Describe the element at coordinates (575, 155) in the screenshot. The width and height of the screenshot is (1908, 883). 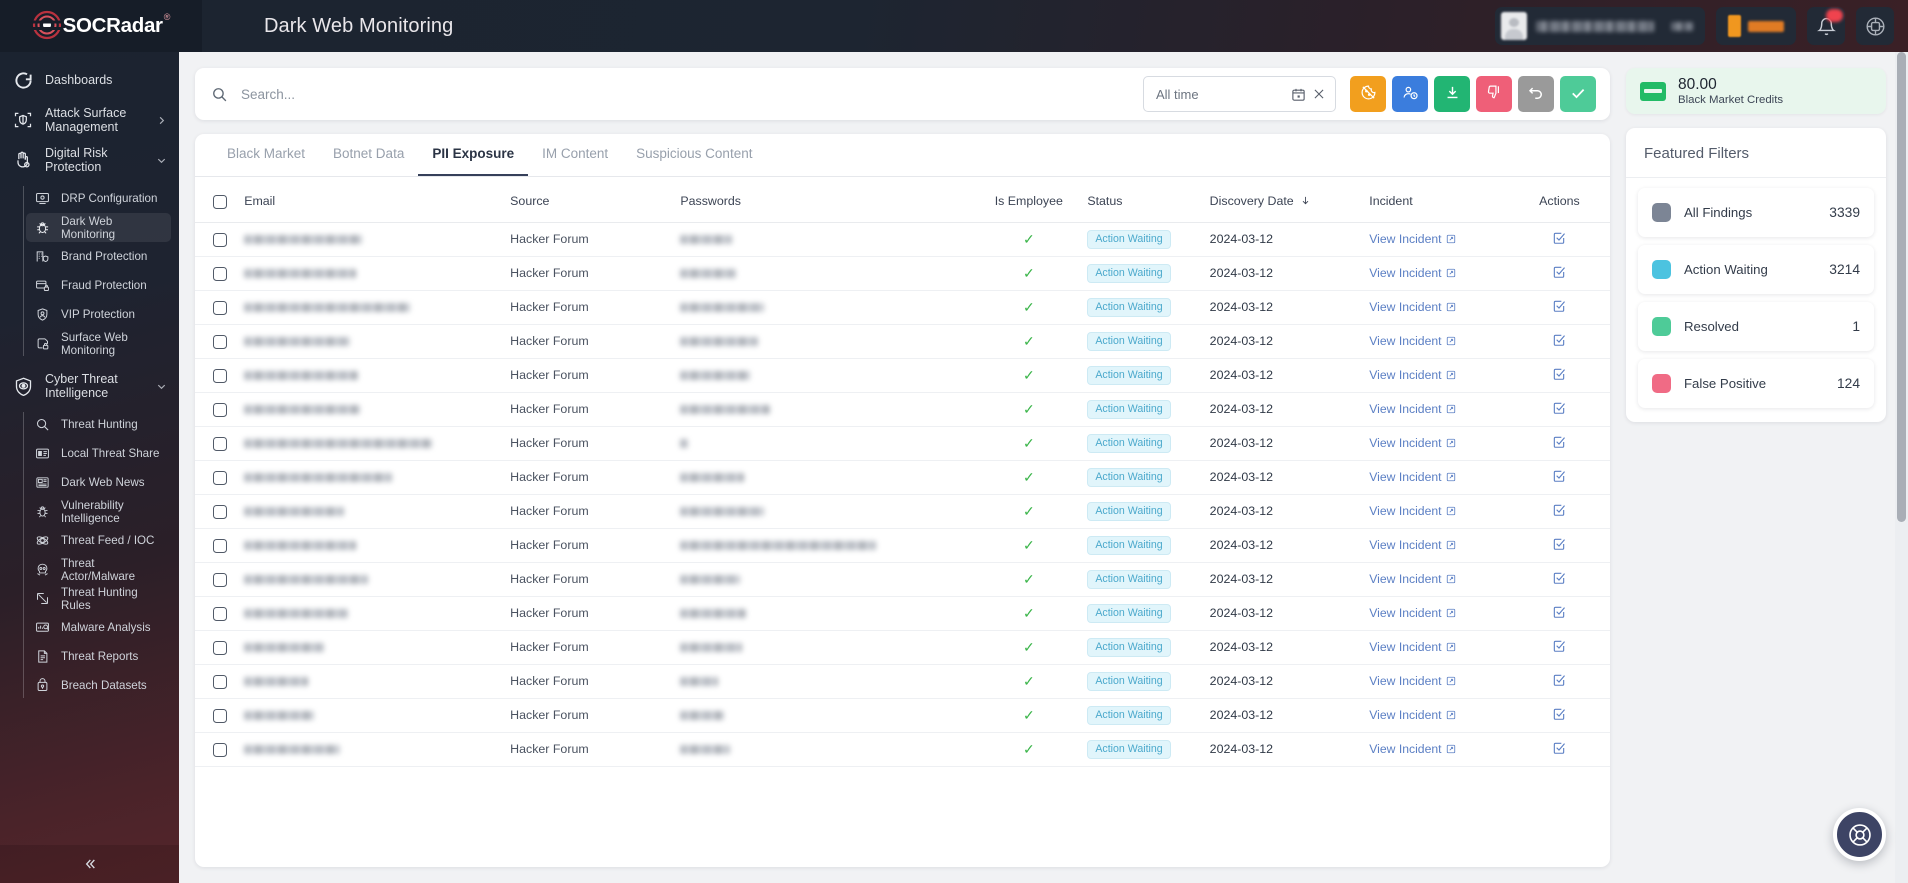
I see `tab-im-content: IM Content` at that location.